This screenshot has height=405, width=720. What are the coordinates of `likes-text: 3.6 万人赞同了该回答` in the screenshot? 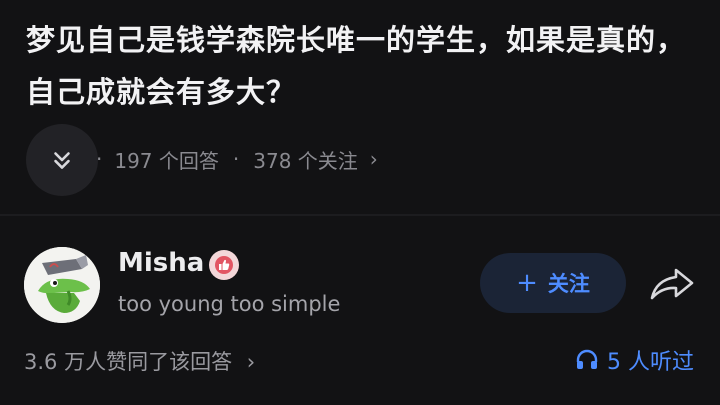 It's located at (128, 362).